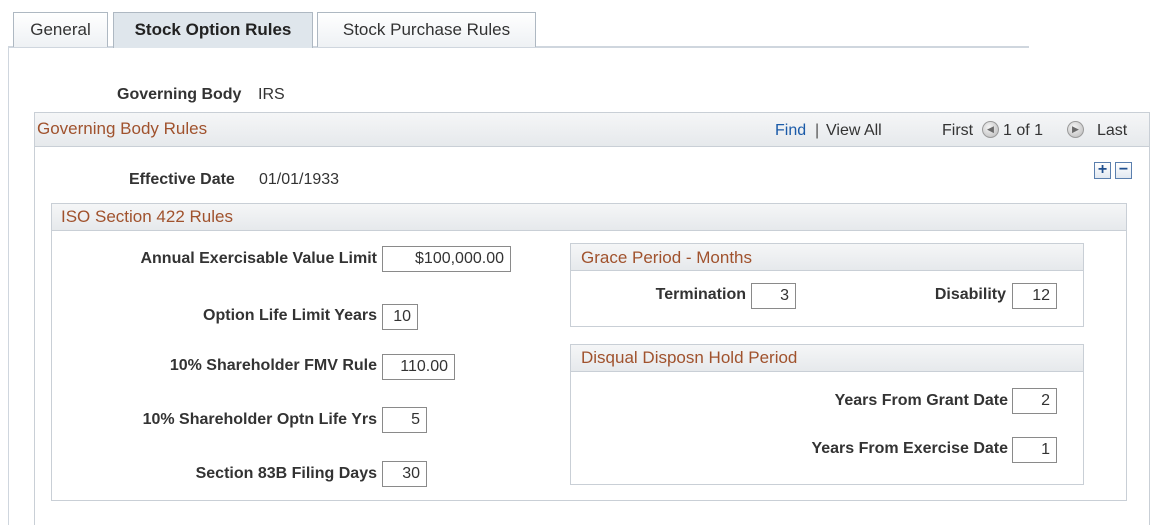 This screenshot has height=525, width=1151. Describe the element at coordinates (400, 317) in the screenshot. I see `option-life-limit-input: 10` at that location.